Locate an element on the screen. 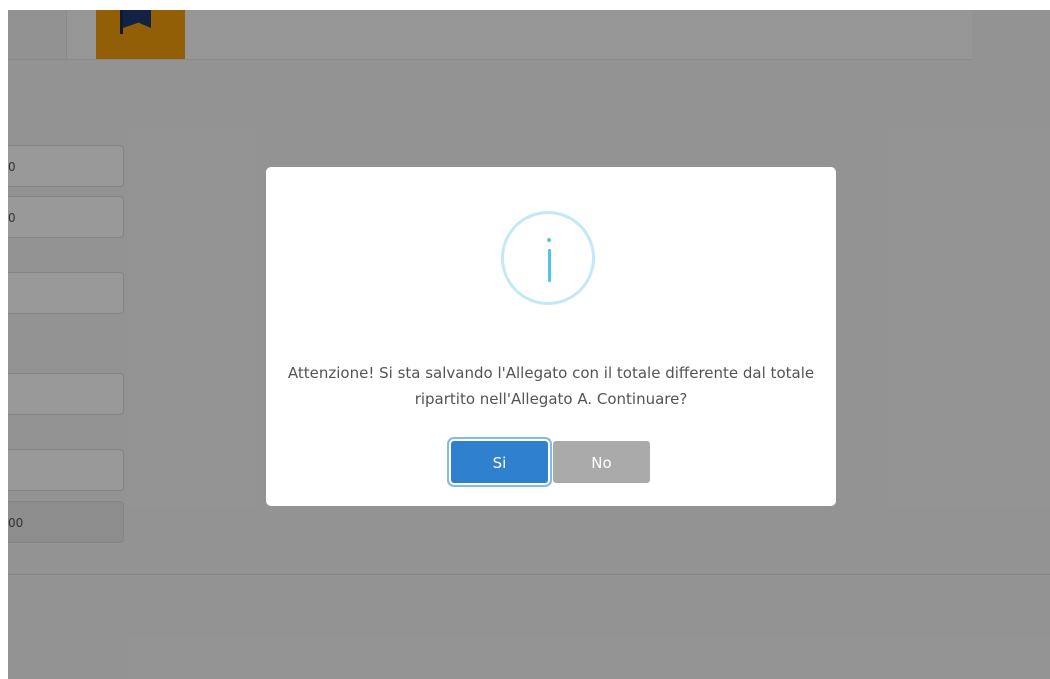 This screenshot has width=1050, height=679. confirm-button: Si is located at coordinates (499, 462).